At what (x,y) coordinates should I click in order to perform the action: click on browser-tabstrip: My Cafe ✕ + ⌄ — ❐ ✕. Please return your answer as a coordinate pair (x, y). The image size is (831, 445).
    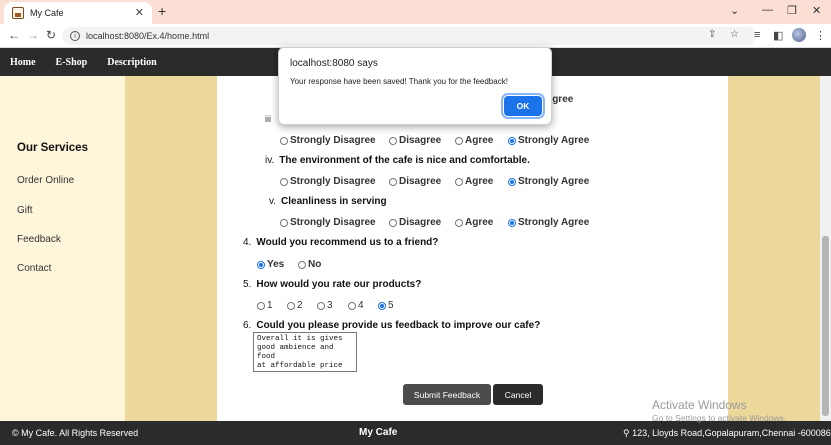
    Looking at the image, I should click on (415, 12).